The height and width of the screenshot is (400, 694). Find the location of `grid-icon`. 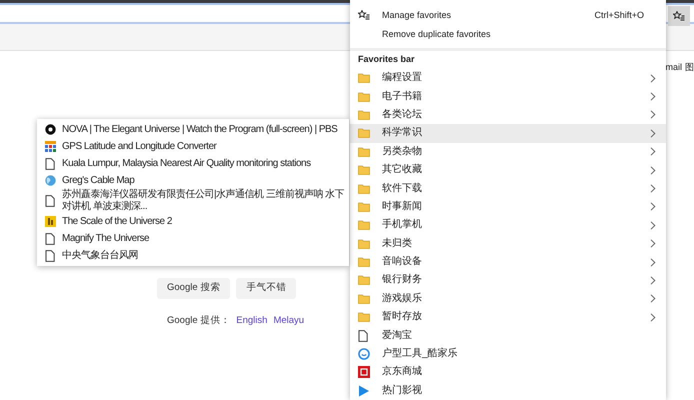

grid-icon is located at coordinates (50, 146).